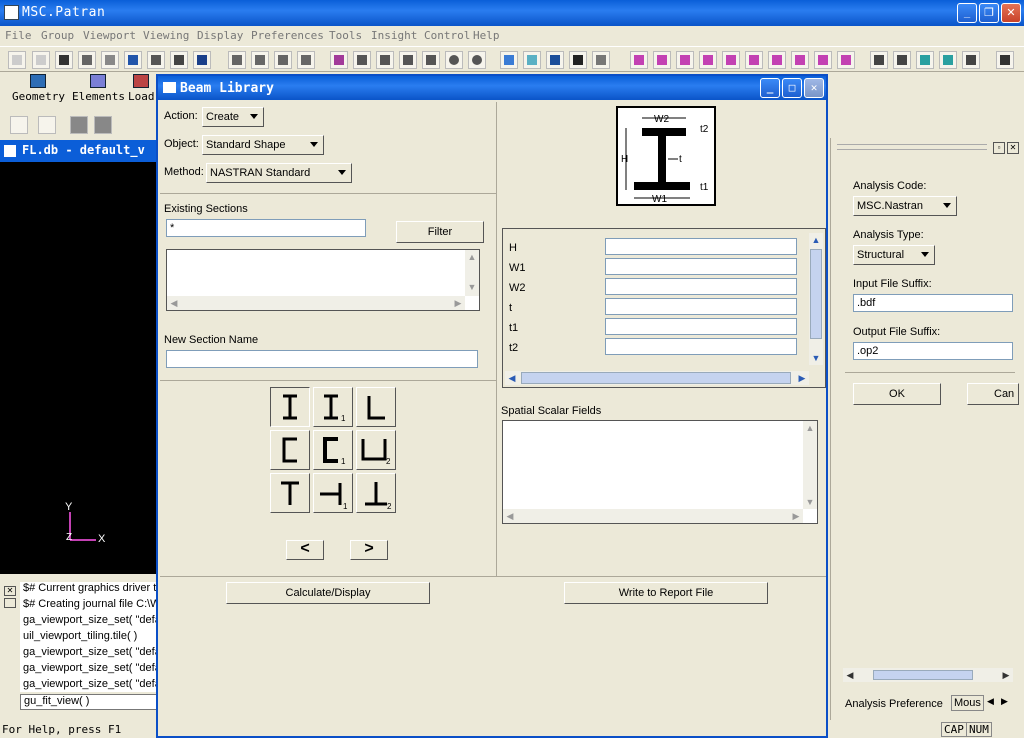 The image size is (1024, 738). I want to click on menu-tools: Tools, so click(345, 35).